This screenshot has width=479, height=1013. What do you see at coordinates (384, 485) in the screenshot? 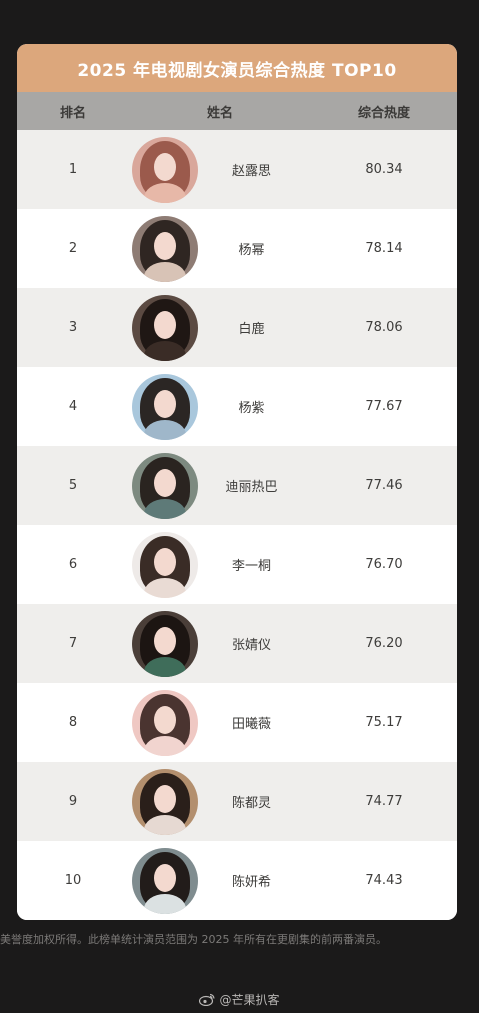
I see `score-cell: 77.46` at bounding box center [384, 485].